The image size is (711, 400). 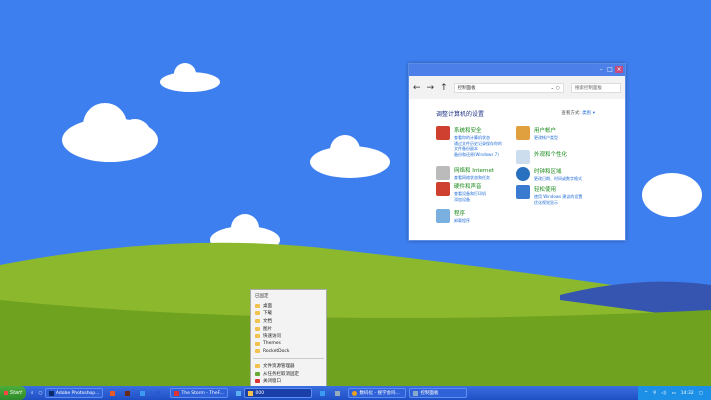 I want to click on category-item: 程序 卸载程序, so click(x=453, y=216).